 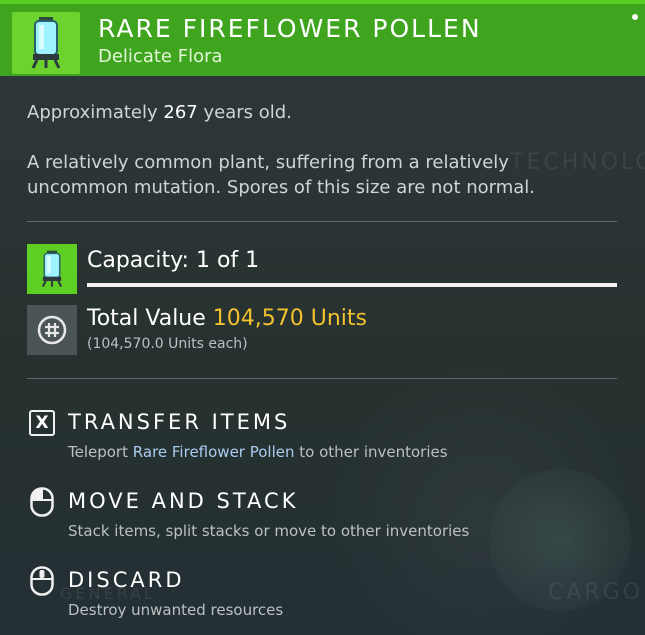 What do you see at coordinates (173, 260) in the screenshot?
I see `capacity-label: Capacity: 1 of 1` at bounding box center [173, 260].